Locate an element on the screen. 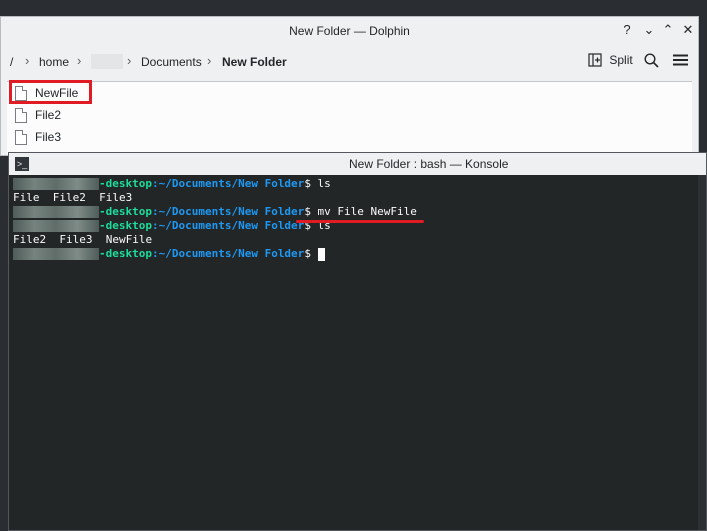 Image resolution: width=707 pixels, height=531 pixels. breadcrumb-home: home is located at coordinates (54, 62).